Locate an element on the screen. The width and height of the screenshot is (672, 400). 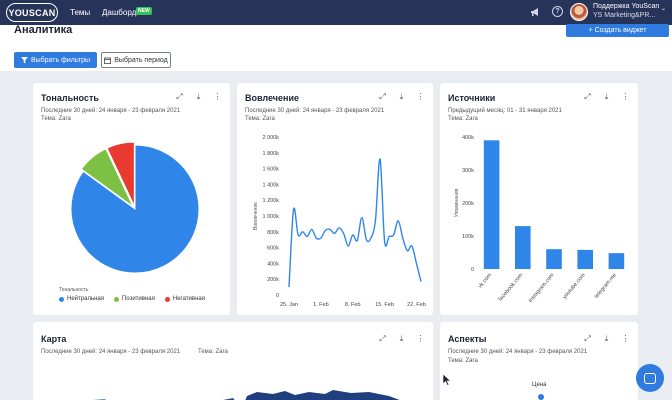
select-period-button: Выбрать период is located at coordinates (136, 60).